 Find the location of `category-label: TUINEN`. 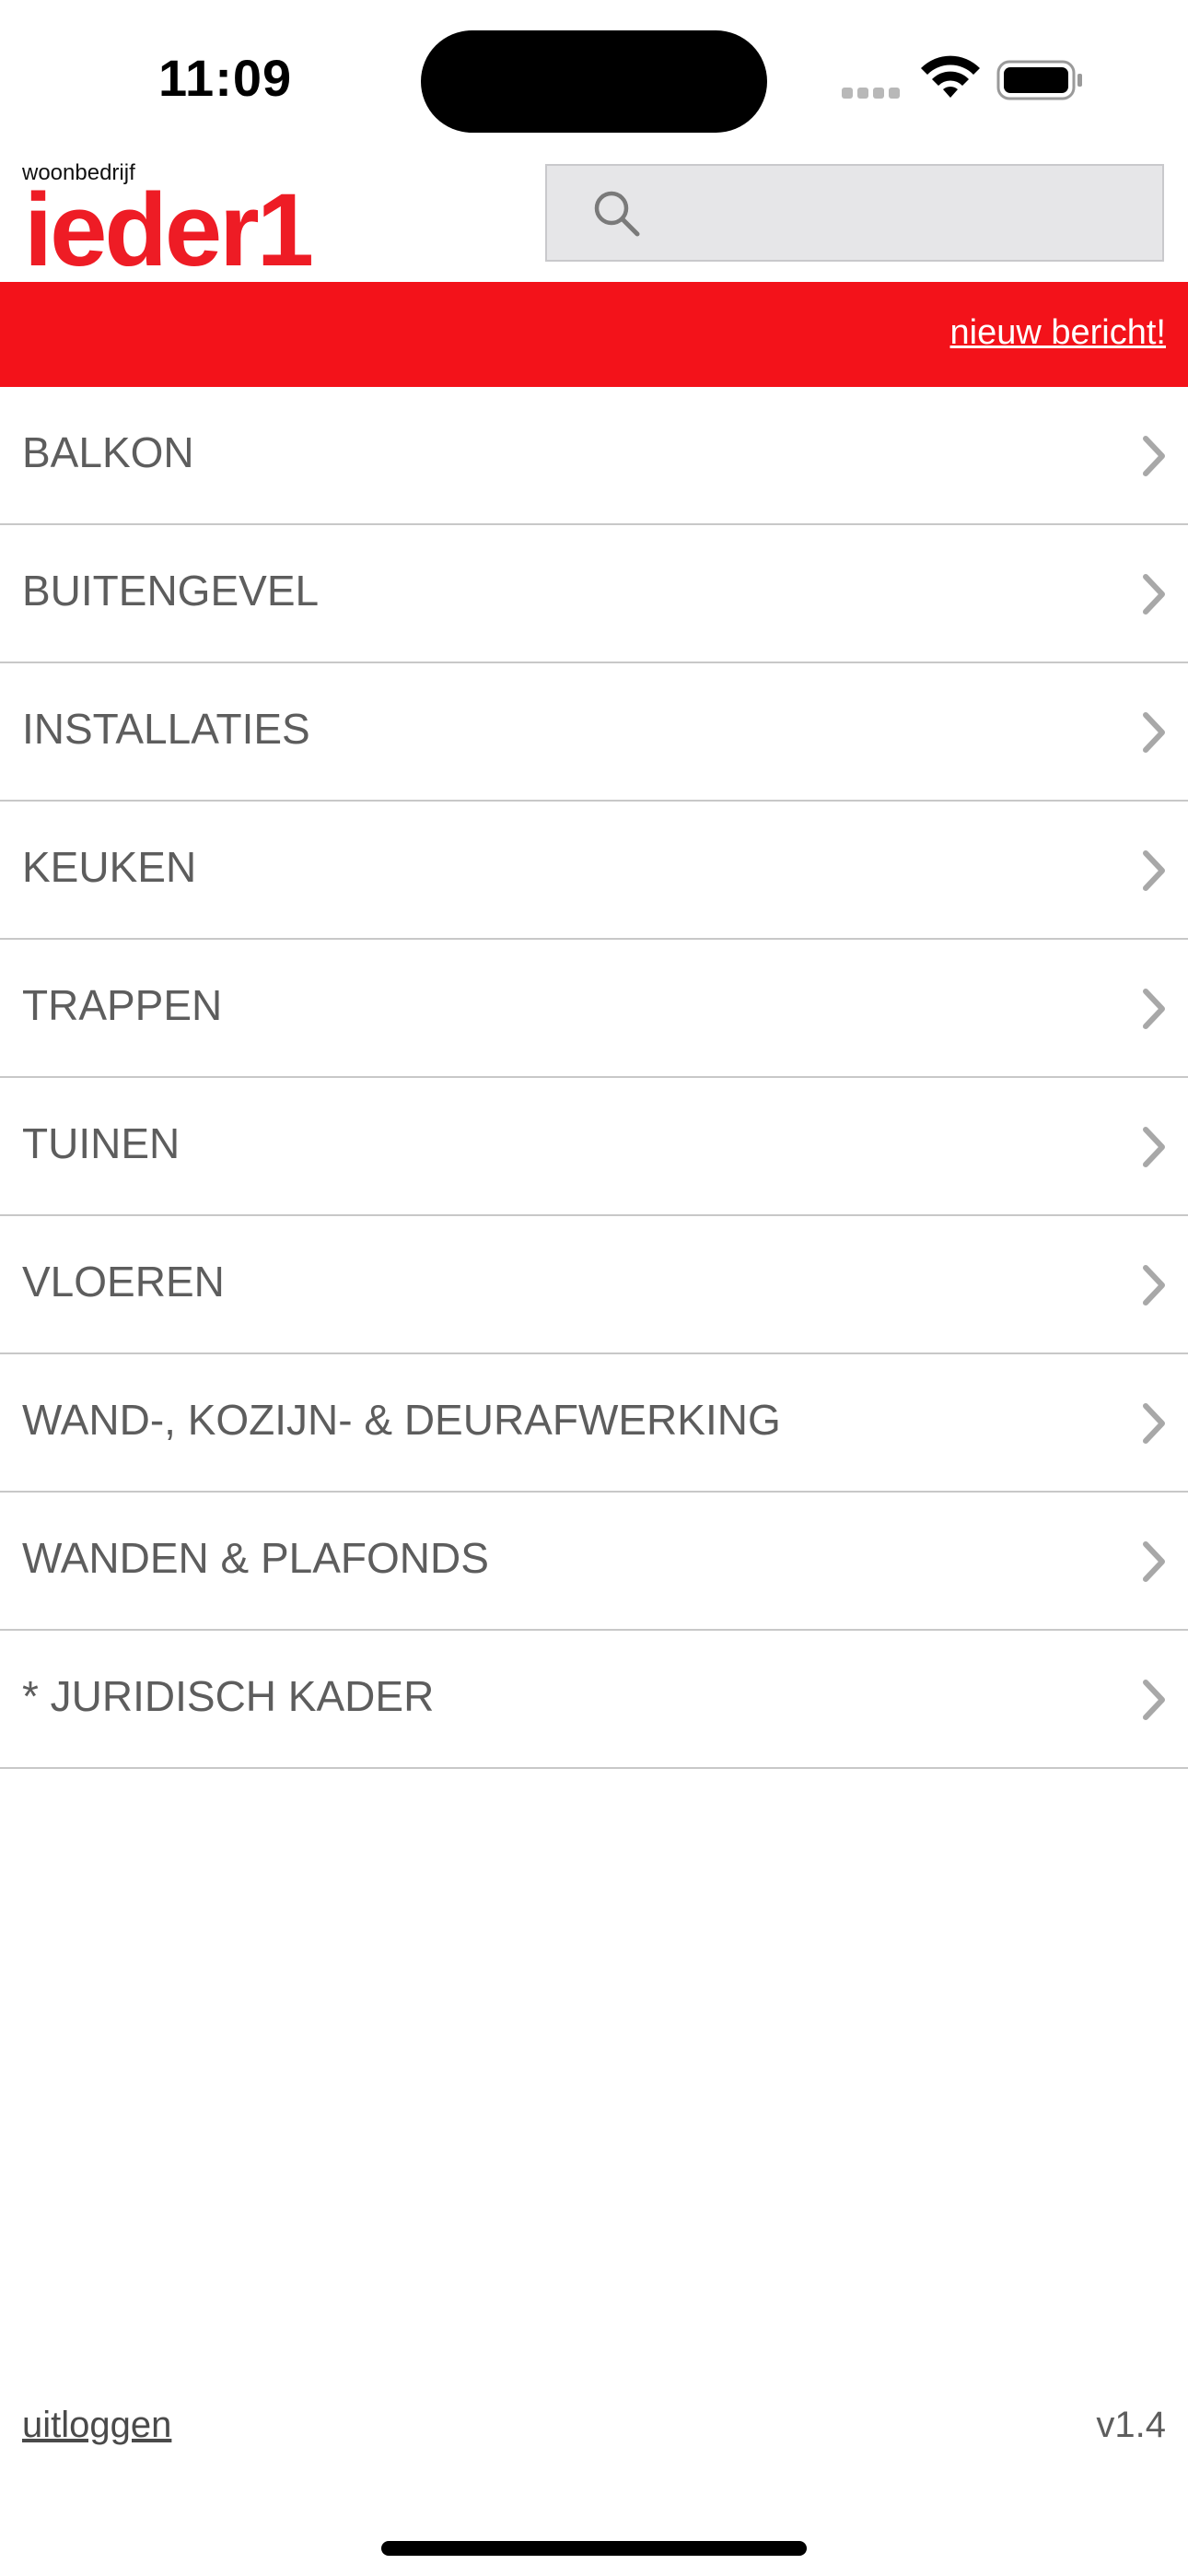

category-label: TUINEN is located at coordinates (101, 1143).